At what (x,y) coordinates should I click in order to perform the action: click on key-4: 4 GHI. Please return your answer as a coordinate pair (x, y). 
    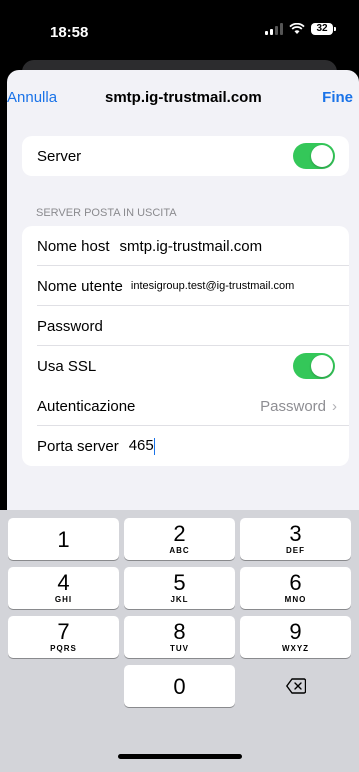
    Looking at the image, I should click on (63, 588).